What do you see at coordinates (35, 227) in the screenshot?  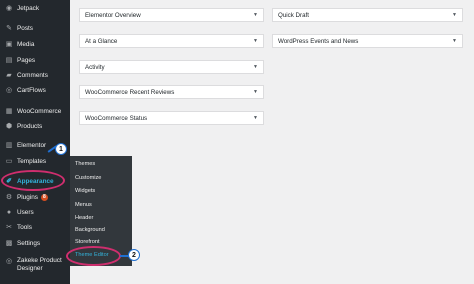 I see `sidebar-item-tools: ✂ Tools` at bounding box center [35, 227].